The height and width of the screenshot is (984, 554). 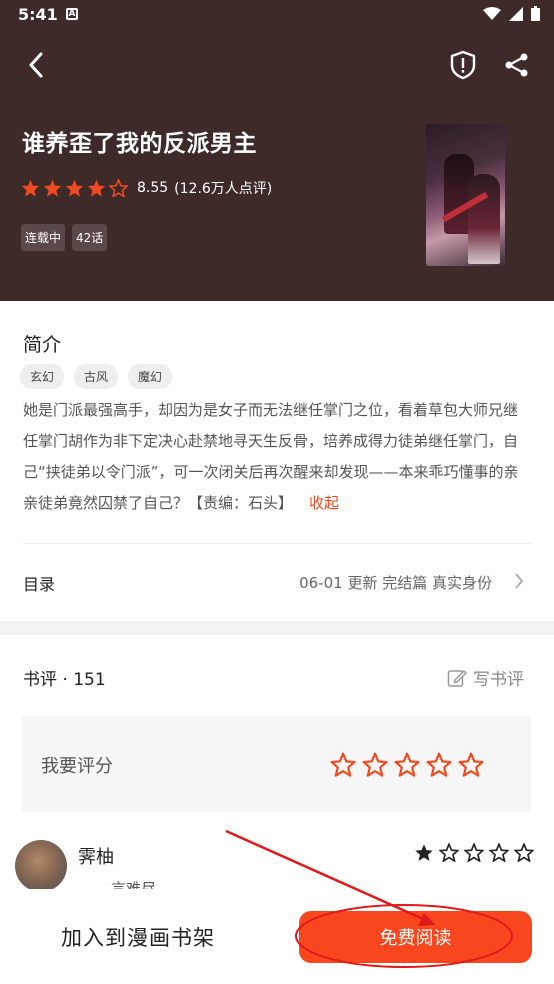 I want to click on avatar, so click(x=41, y=866).